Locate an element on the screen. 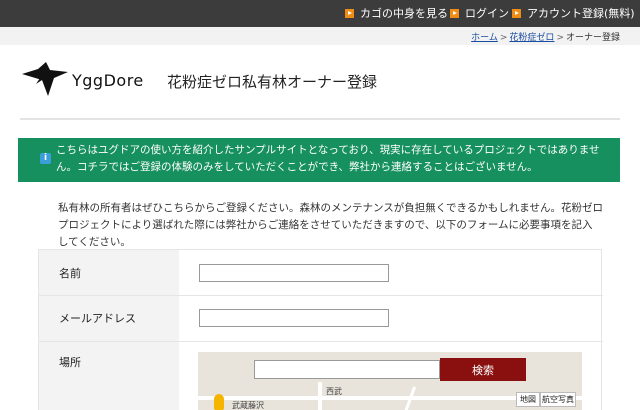 Image resolution: width=640 pixels, height=410 pixels. form-row-email: メールアドレス is located at coordinates (321, 319).